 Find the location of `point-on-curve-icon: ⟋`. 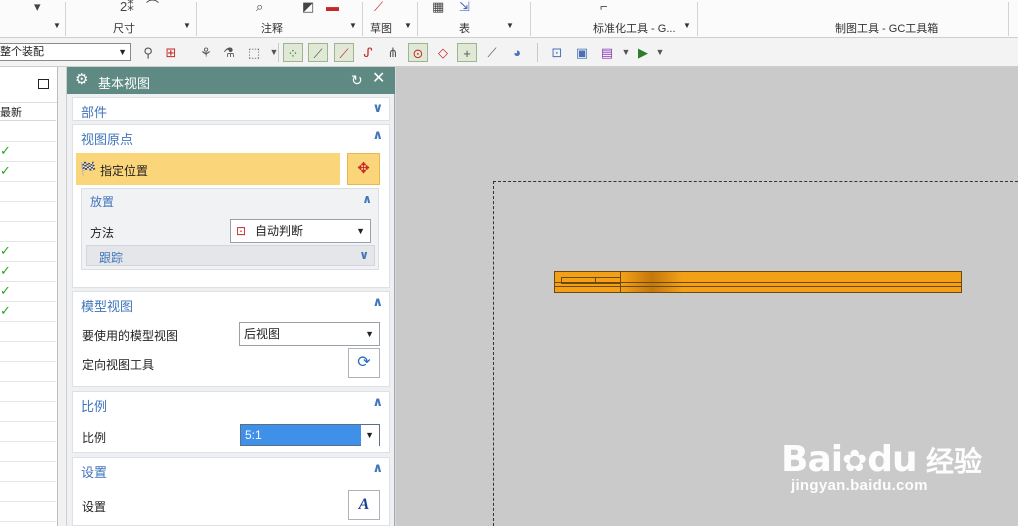

point-on-curve-icon: ⟋ is located at coordinates (492, 52).